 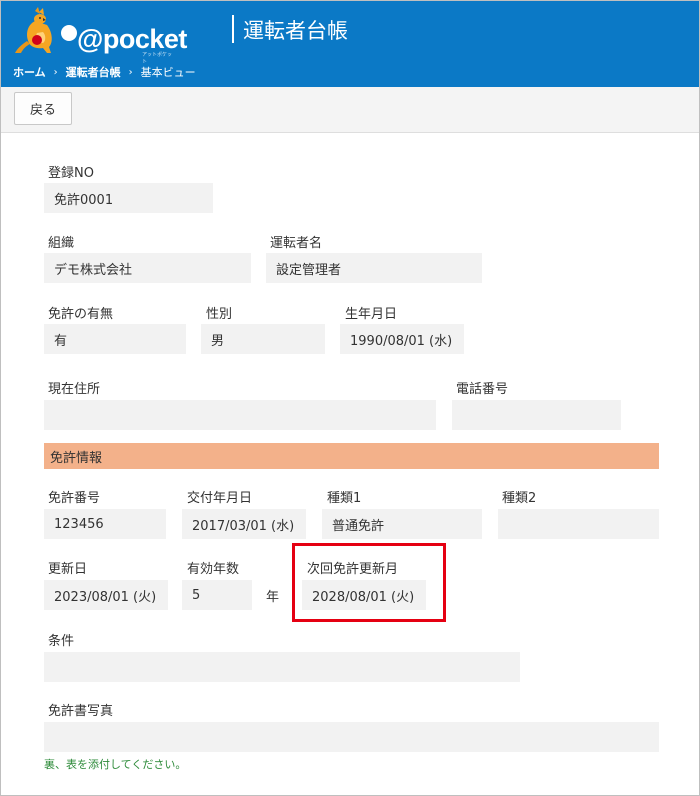 I want to click on registration-no-field: 免許0001, so click(x=128, y=198).